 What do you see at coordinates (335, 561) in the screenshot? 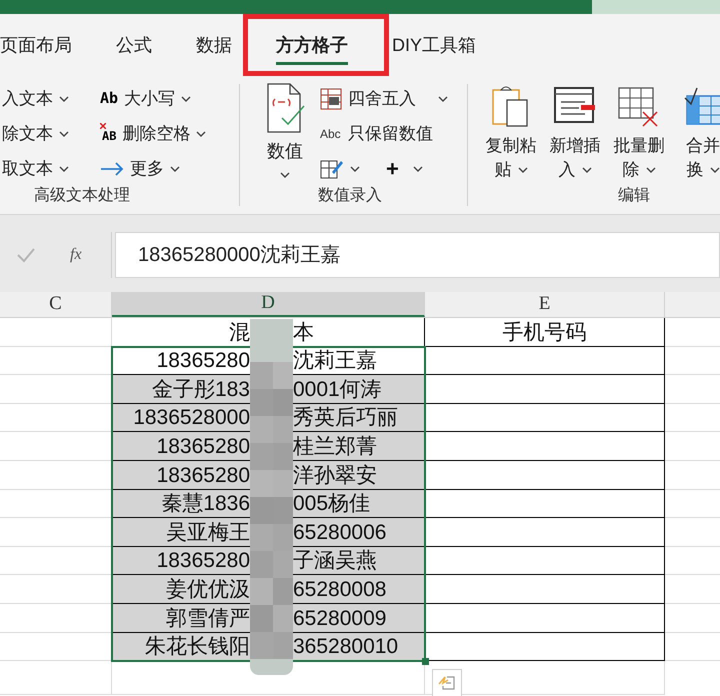
I see `table-cell: 子涵吴燕` at bounding box center [335, 561].